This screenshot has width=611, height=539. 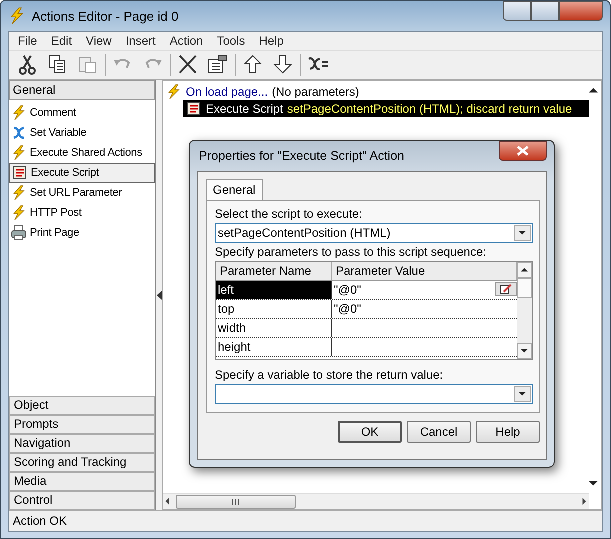 What do you see at coordinates (218, 65) in the screenshot?
I see `properties-icon` at bounding box center [218, 65].